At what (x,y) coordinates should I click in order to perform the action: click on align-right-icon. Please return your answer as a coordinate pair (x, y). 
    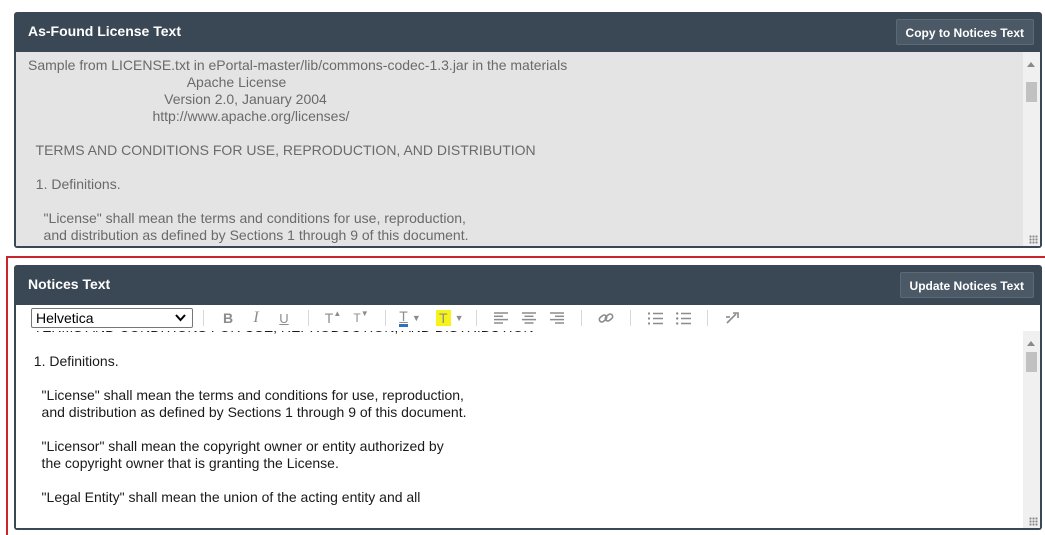
    Looking at the image, I should click on (557, 318).